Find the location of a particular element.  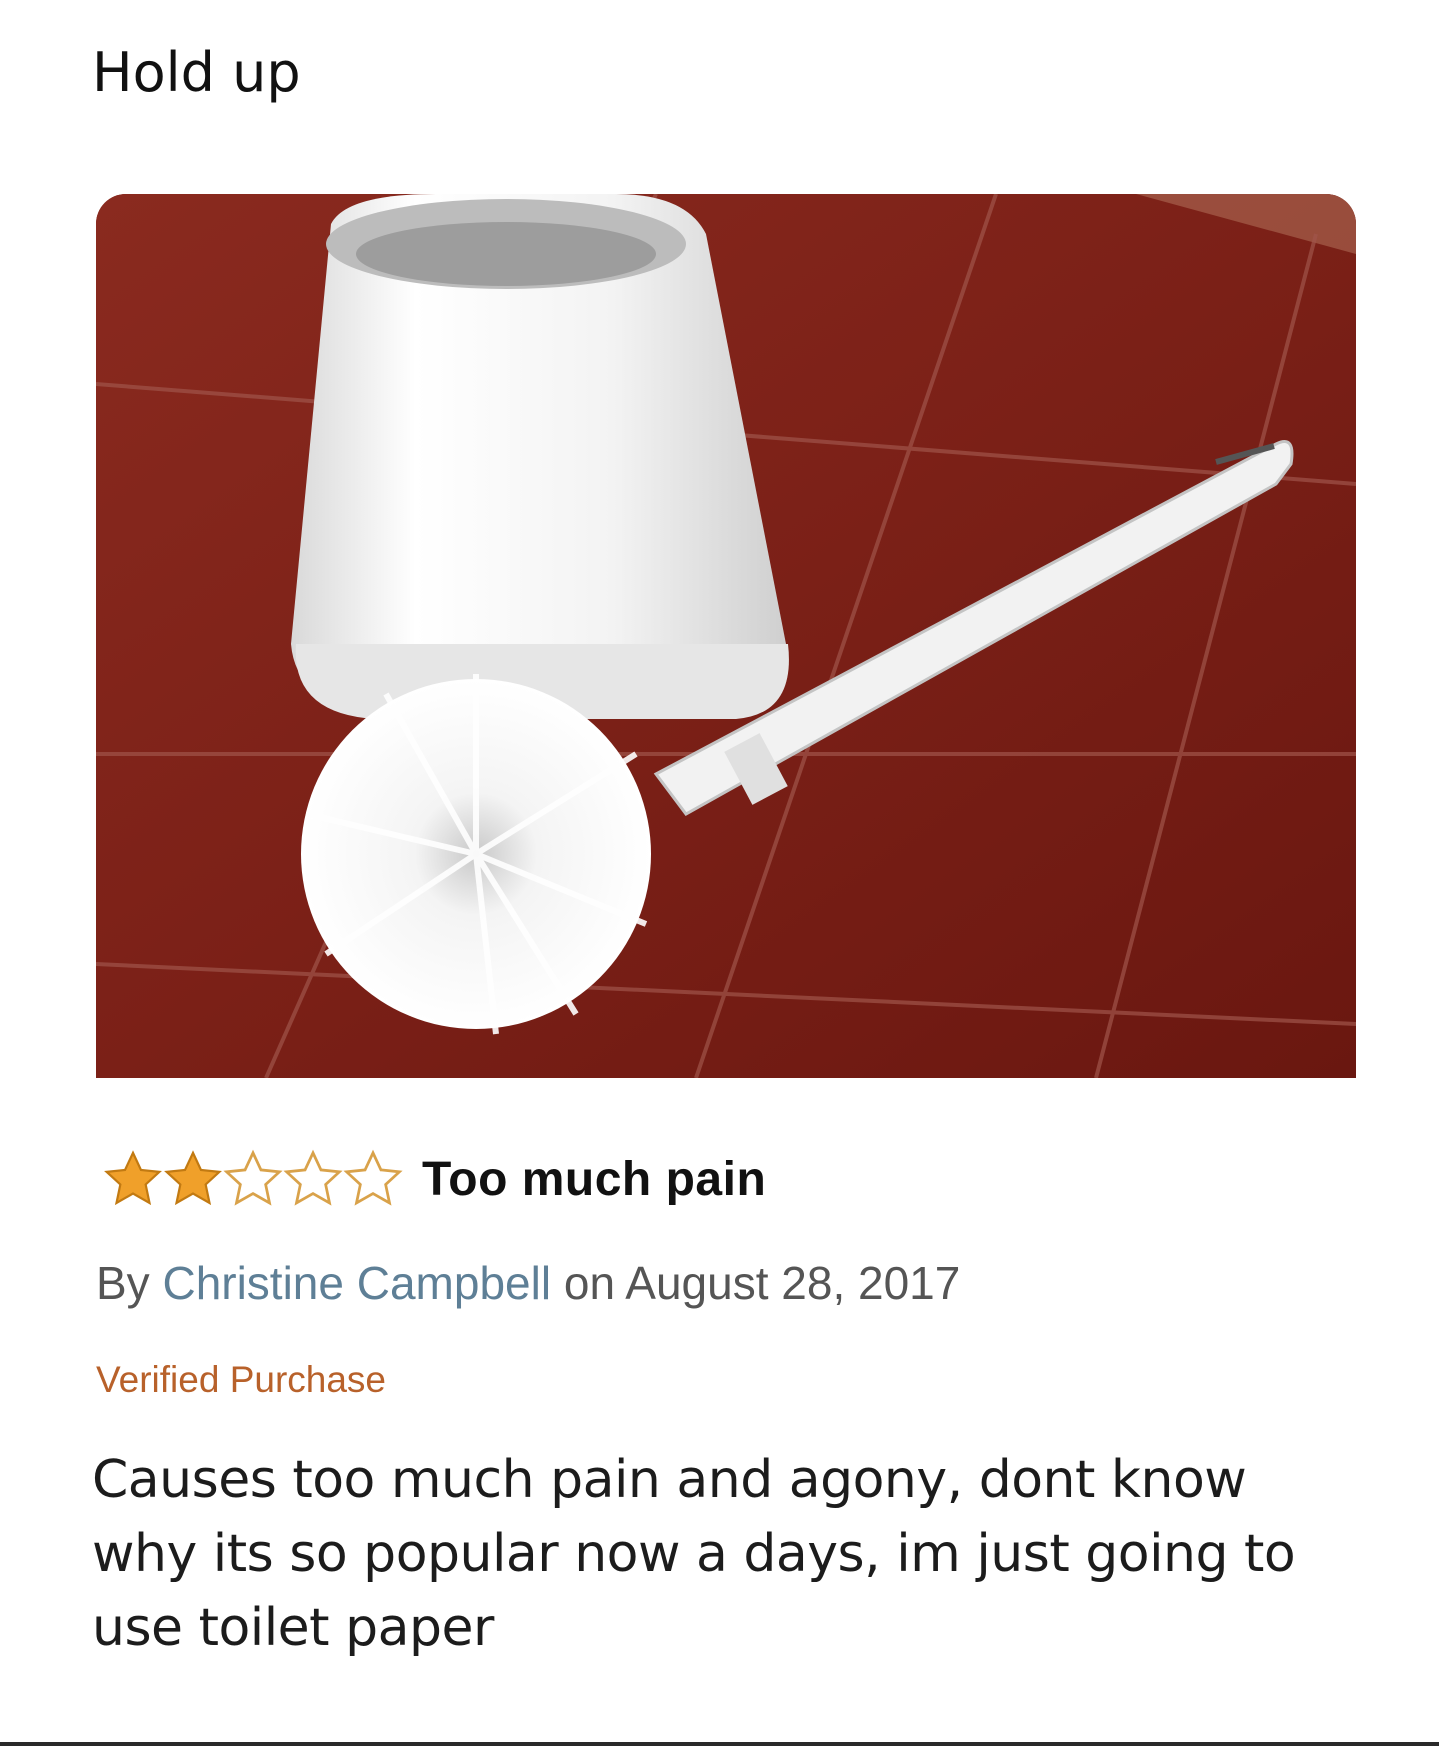

author-link: Christine Campbell is located at coordinates (356, 1283).